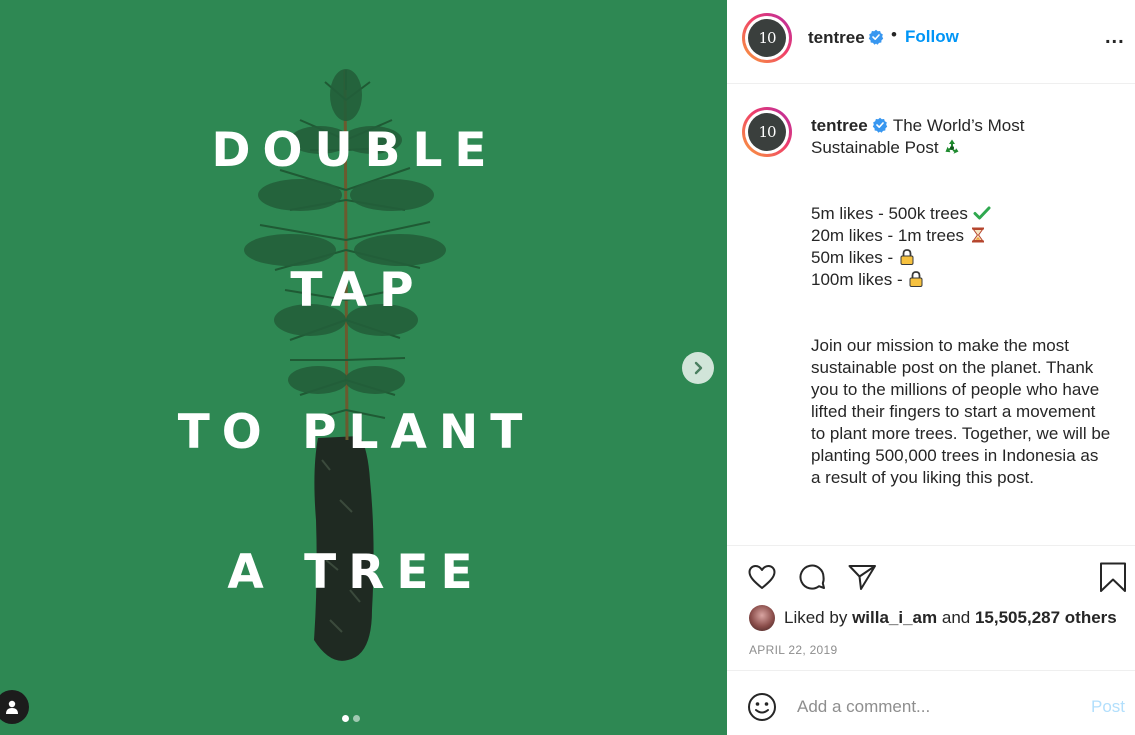  What do you see at coordinates (816, 617) in the screenshot?
I see `likes-prefix: Liked by` at bounding box center [816, 617].